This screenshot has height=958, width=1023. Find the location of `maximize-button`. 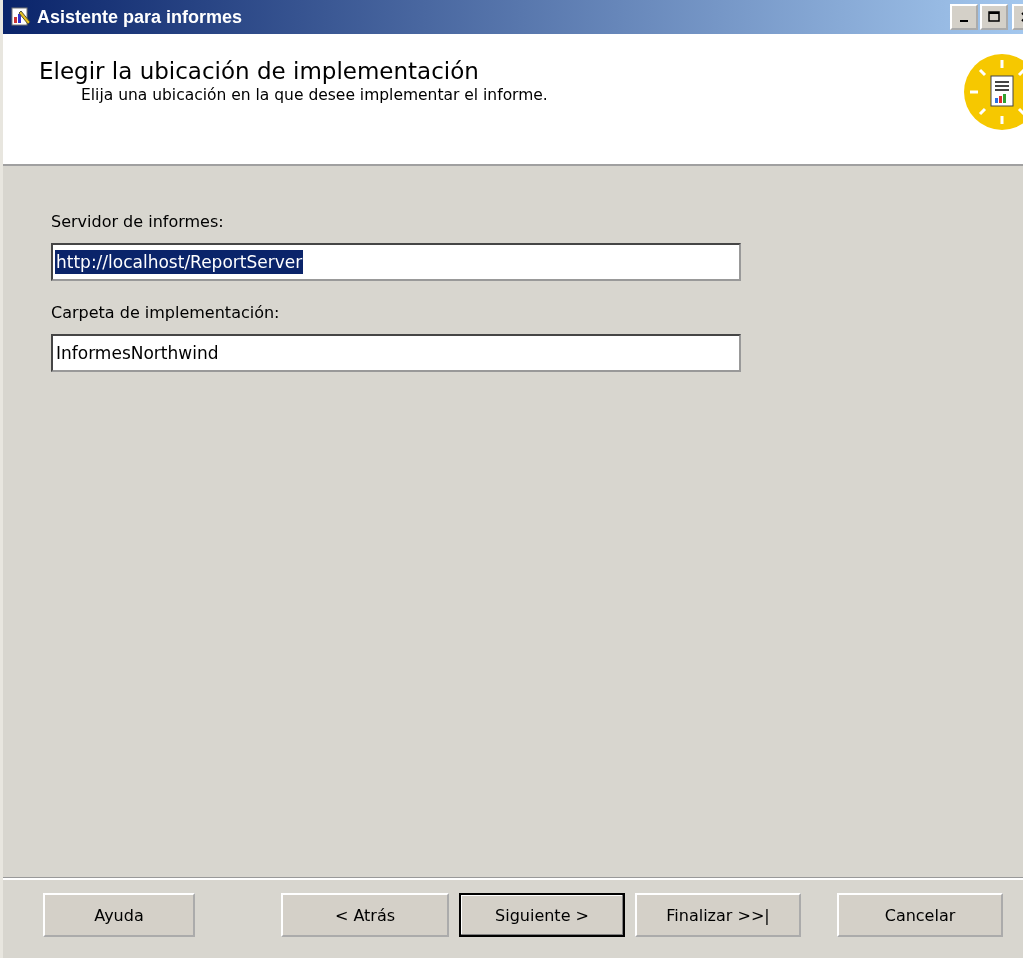

maximize-button is located at coordinates (994, 17).